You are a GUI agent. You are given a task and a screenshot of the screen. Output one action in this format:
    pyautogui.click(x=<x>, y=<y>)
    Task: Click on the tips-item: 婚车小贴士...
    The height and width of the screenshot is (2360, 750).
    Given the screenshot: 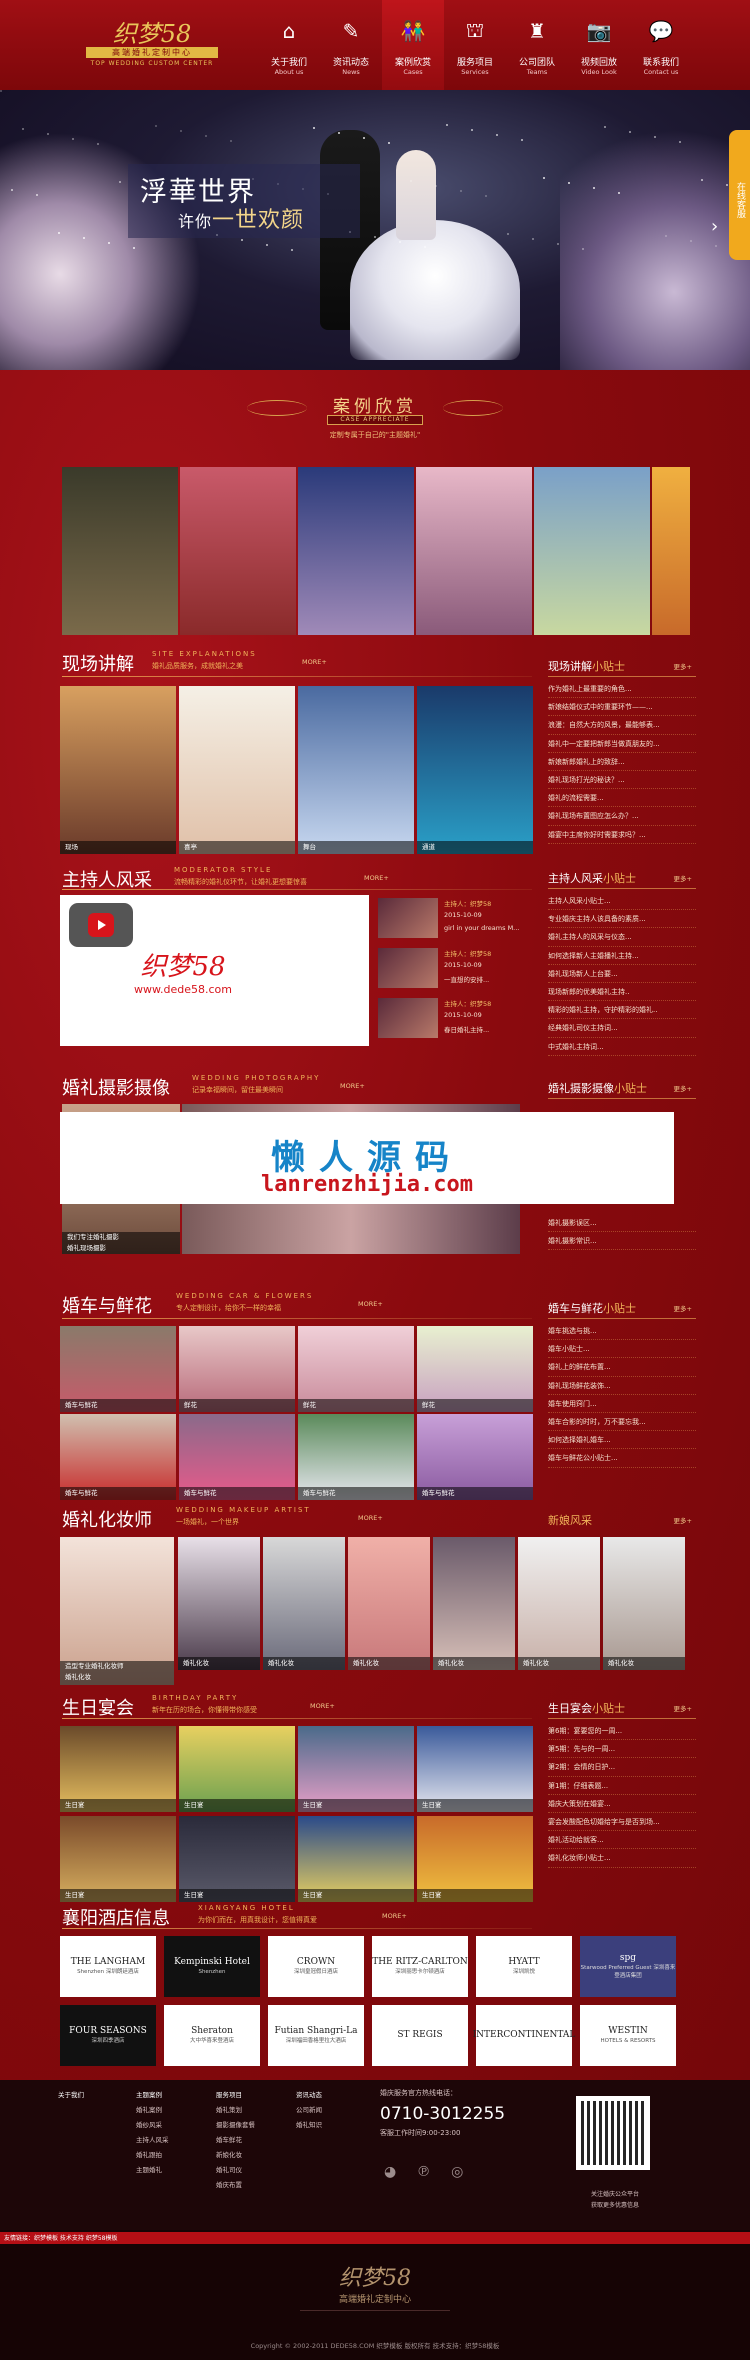 What is the action you would take?
    pyautogui.click(x=622, y=1349)
    